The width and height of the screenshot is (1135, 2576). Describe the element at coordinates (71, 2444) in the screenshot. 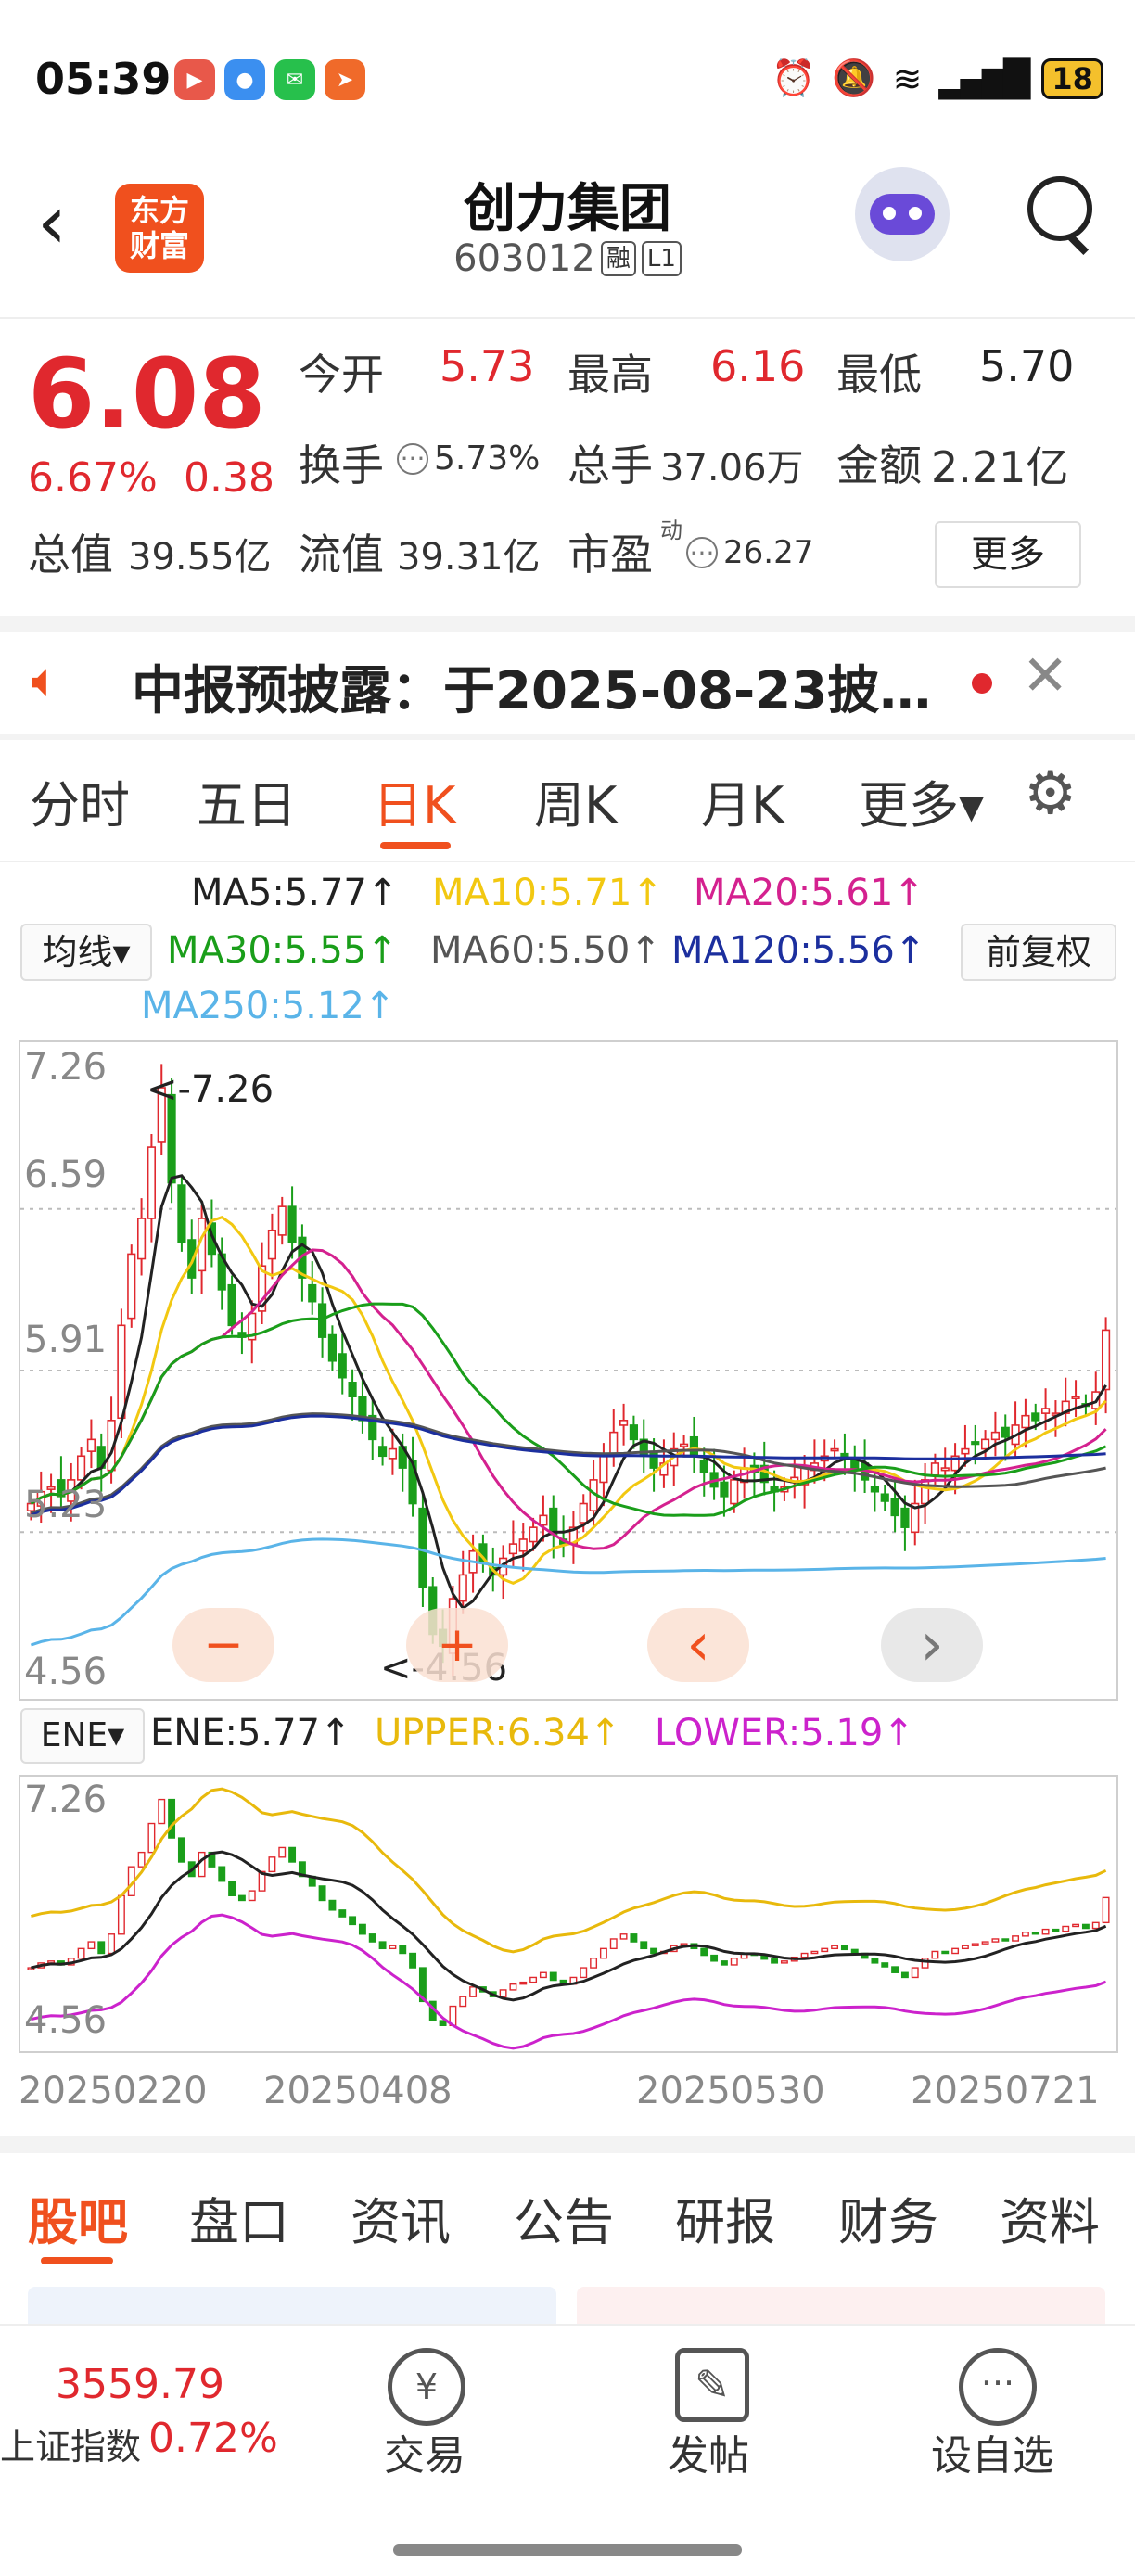

I see `index-name: 上证指数` at that location.